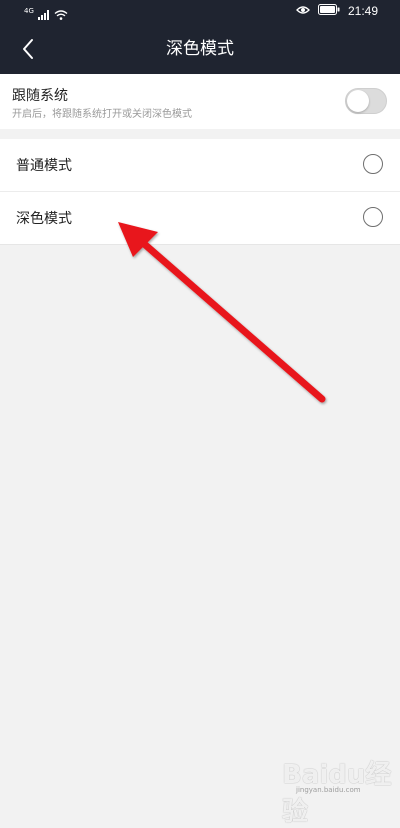  I want to click on nav-bar: 深色模式, so click(200, 49).